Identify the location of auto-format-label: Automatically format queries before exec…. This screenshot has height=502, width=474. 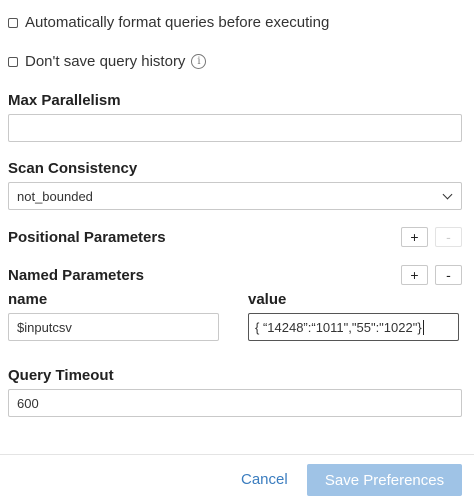
(177, 22).